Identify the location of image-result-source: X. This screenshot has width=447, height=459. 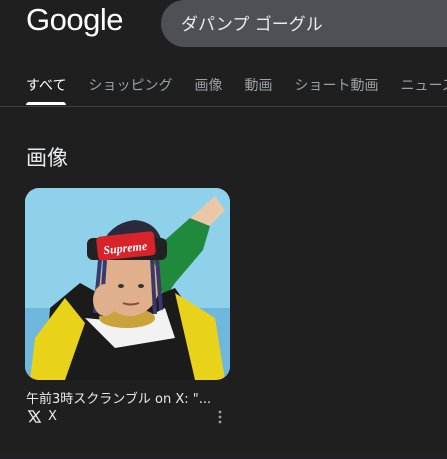
(42, 416).